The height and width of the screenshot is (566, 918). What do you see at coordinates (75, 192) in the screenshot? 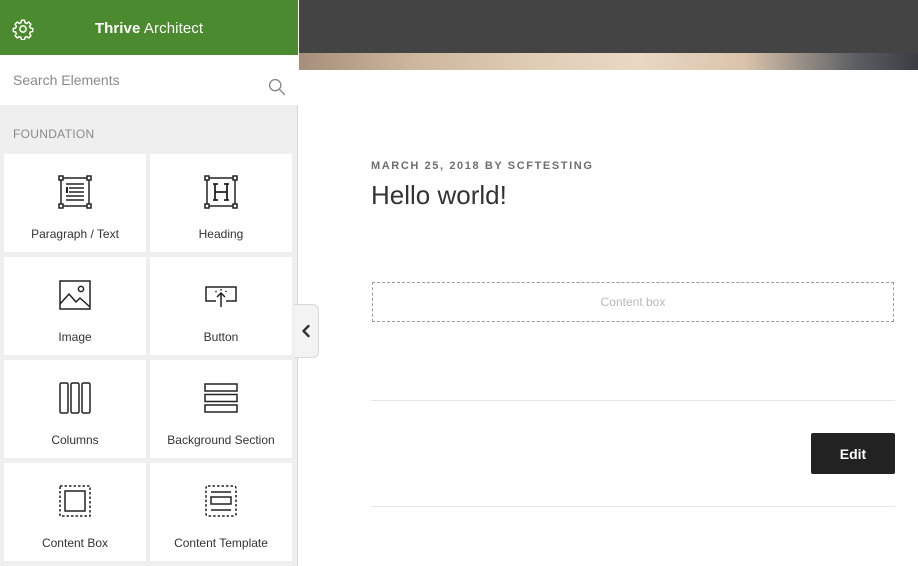
I see `paragraph-text-icon` at bounding box center [75, 192].